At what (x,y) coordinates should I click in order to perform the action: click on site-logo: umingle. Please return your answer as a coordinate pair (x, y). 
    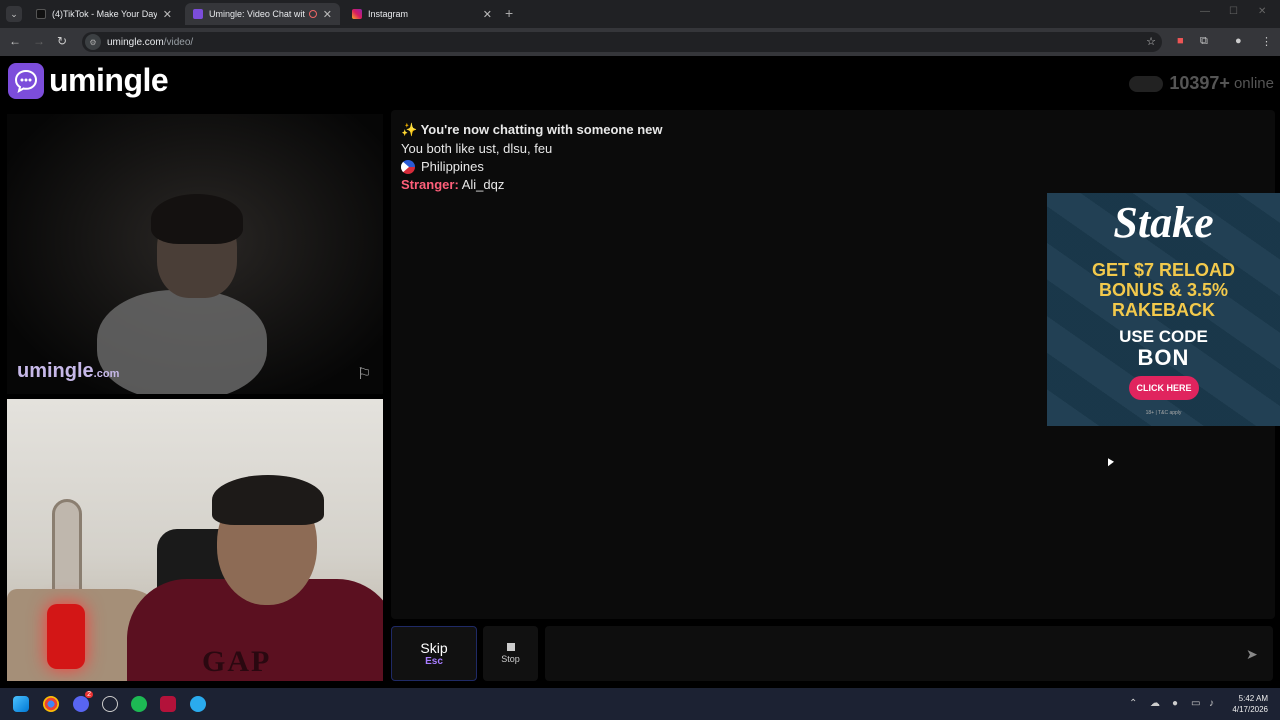
    Looking at the image, I should click on (88, 80).